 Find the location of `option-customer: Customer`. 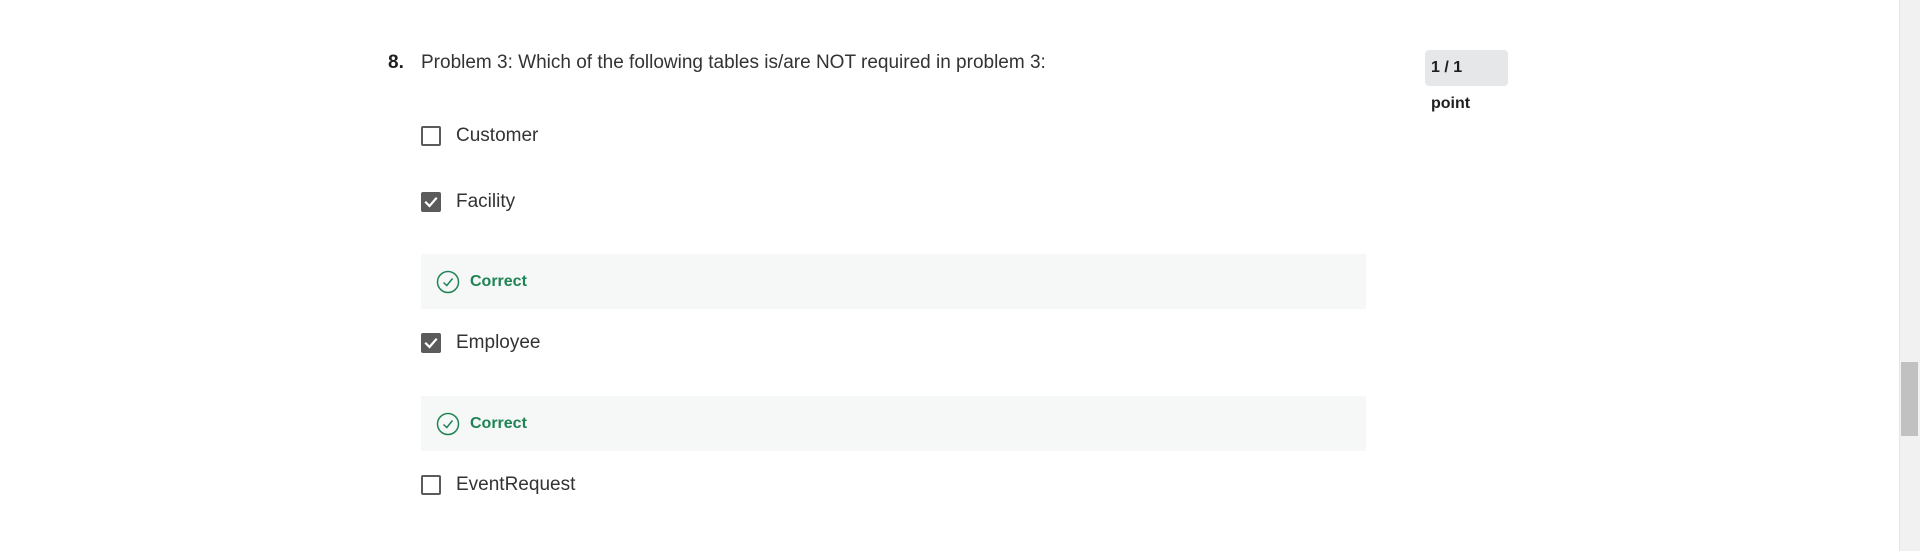

option-customer: Customer is located at coordinates (479, 136).